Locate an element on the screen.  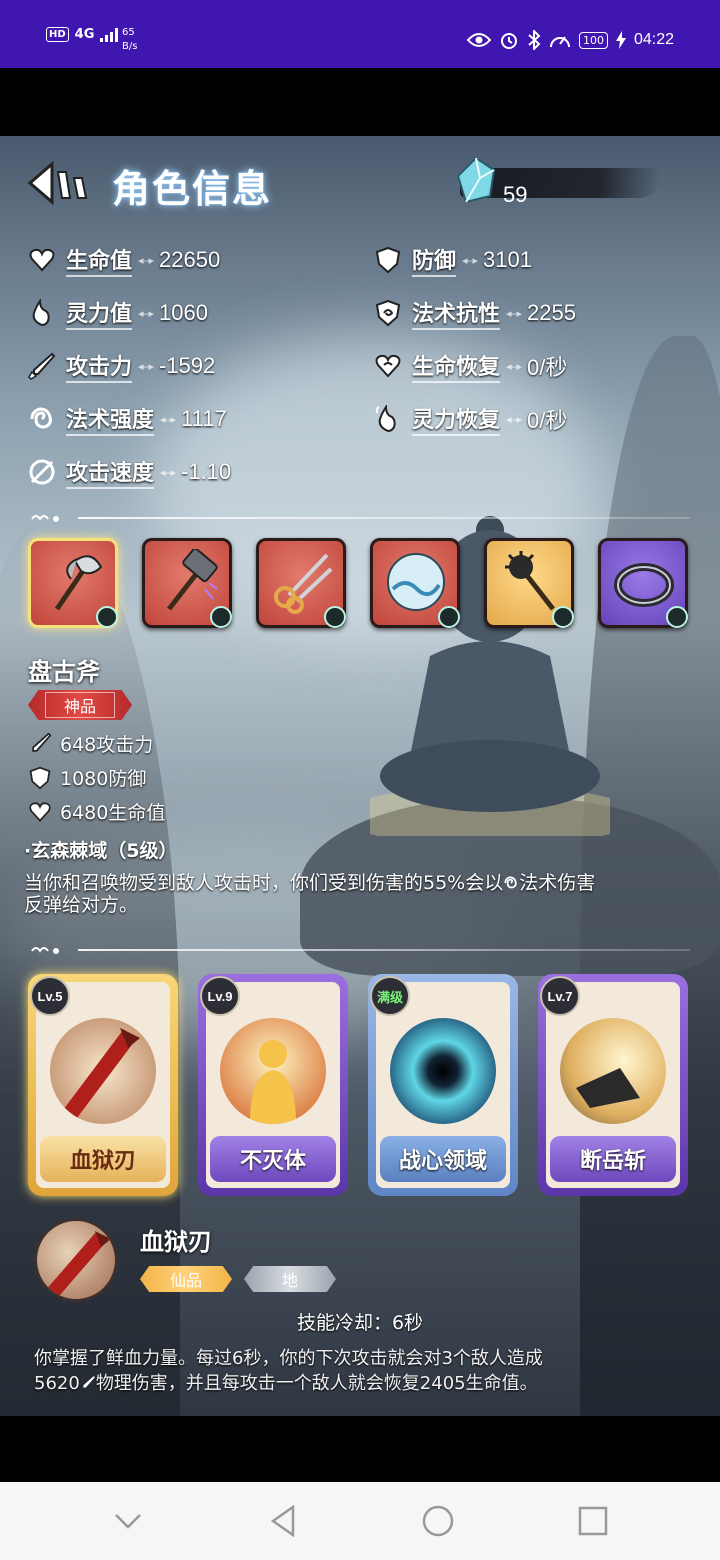
skill-rank-tag: 仙品 is located at coordinates (186, 1279).